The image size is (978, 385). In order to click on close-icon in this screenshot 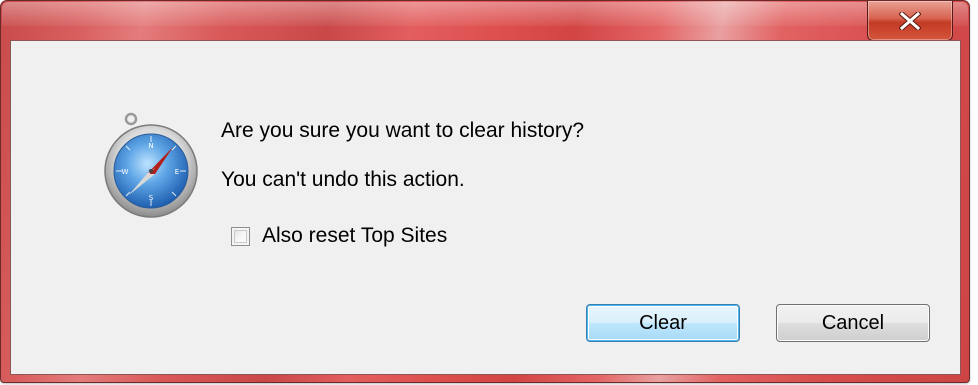, I will do `click(910, 20)`.